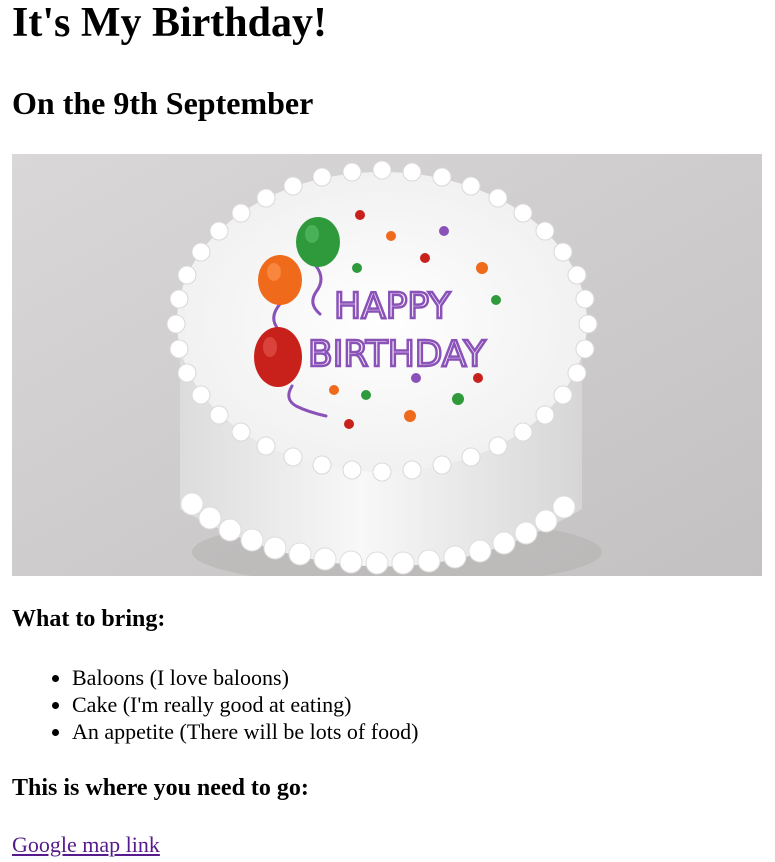 This screenshot has width=775, height=862. Describe the element at coordinates (163, 103) in the screenshot. I see `page-subtitle: On the 9th September` at that location.